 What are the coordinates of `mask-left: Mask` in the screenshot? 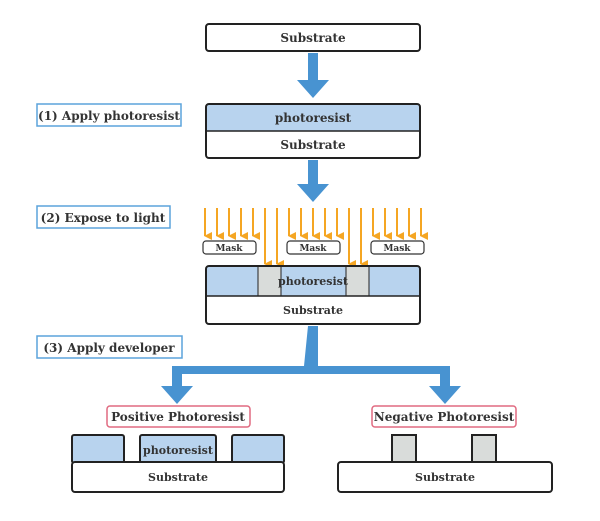 It's located at (229, 247).